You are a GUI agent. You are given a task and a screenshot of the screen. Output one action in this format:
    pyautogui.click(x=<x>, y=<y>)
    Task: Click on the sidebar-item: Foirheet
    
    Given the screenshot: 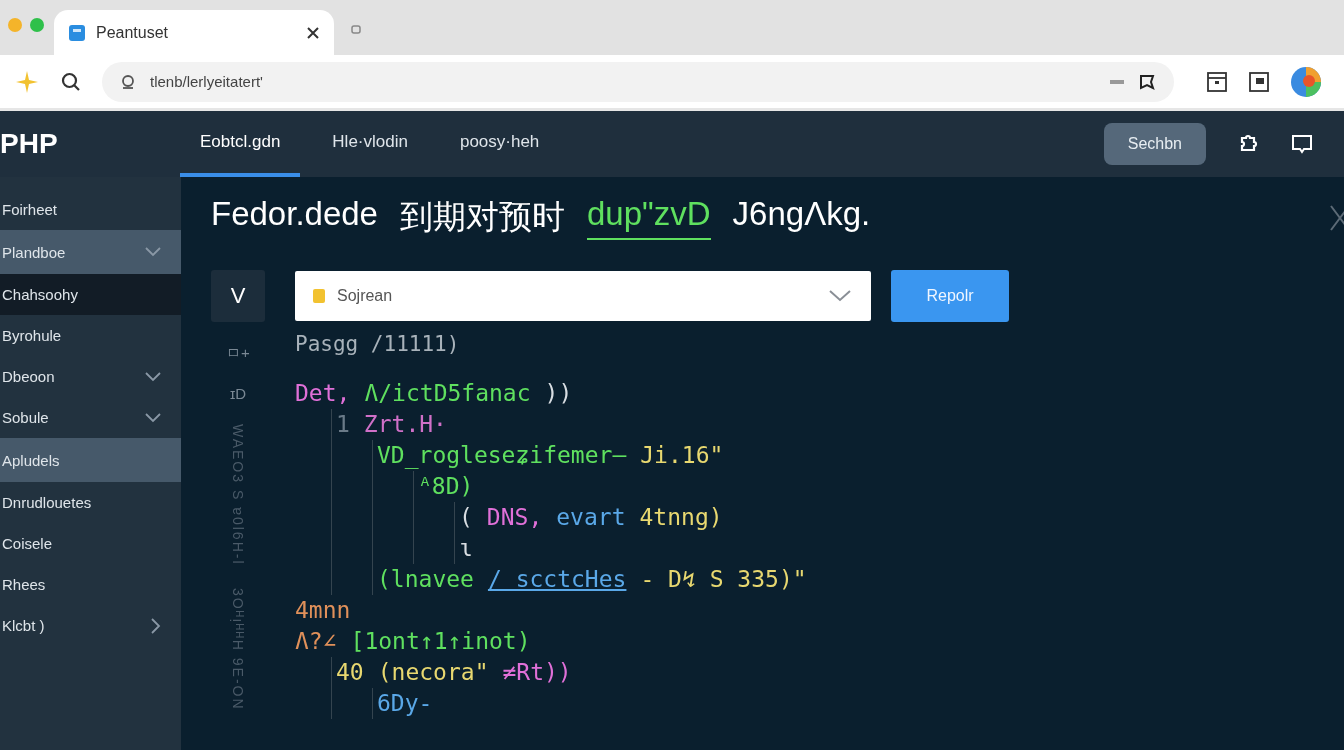 What is the action you would take?
    pyautogui.click(x=90, y=209)
    